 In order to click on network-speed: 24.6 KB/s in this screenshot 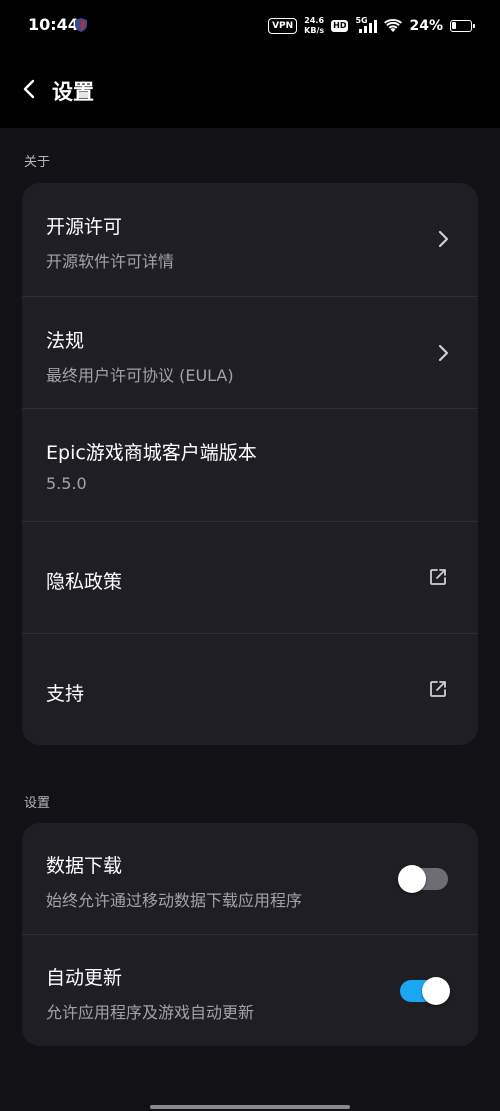, I will do `click(314, 26)`.